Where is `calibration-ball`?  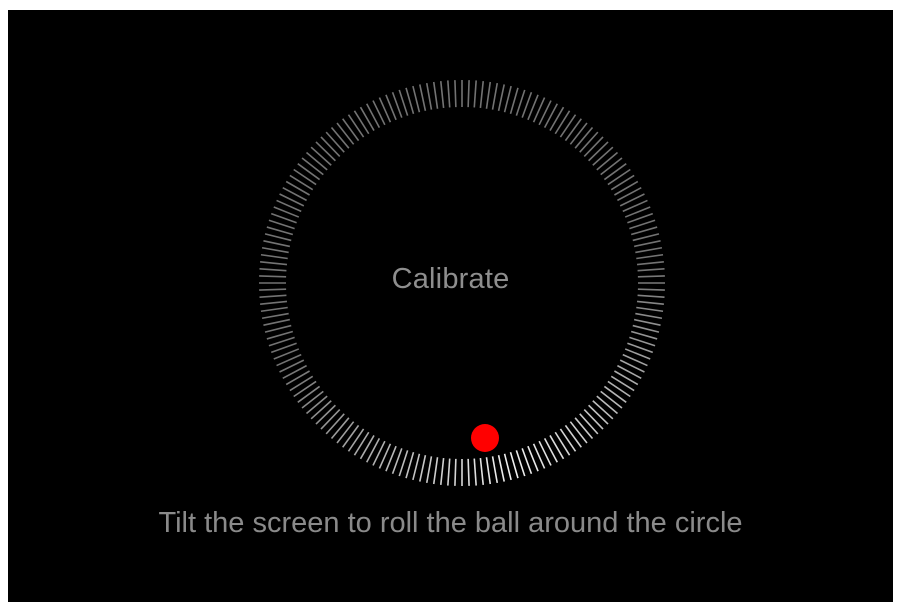
calibration-ball is located at coordinates (485, 438).